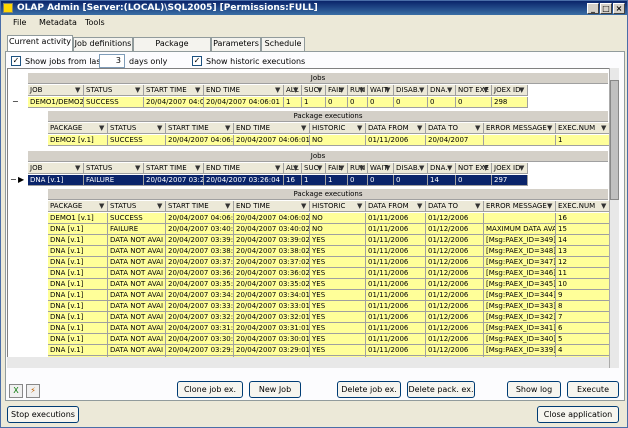 Image resolution: width=628 pixels, height=428 pixels. Describe the element at coordinates (200, 140) in the screenshot. I see `cell-2: 20/04/2007 04:06:01` at that location.